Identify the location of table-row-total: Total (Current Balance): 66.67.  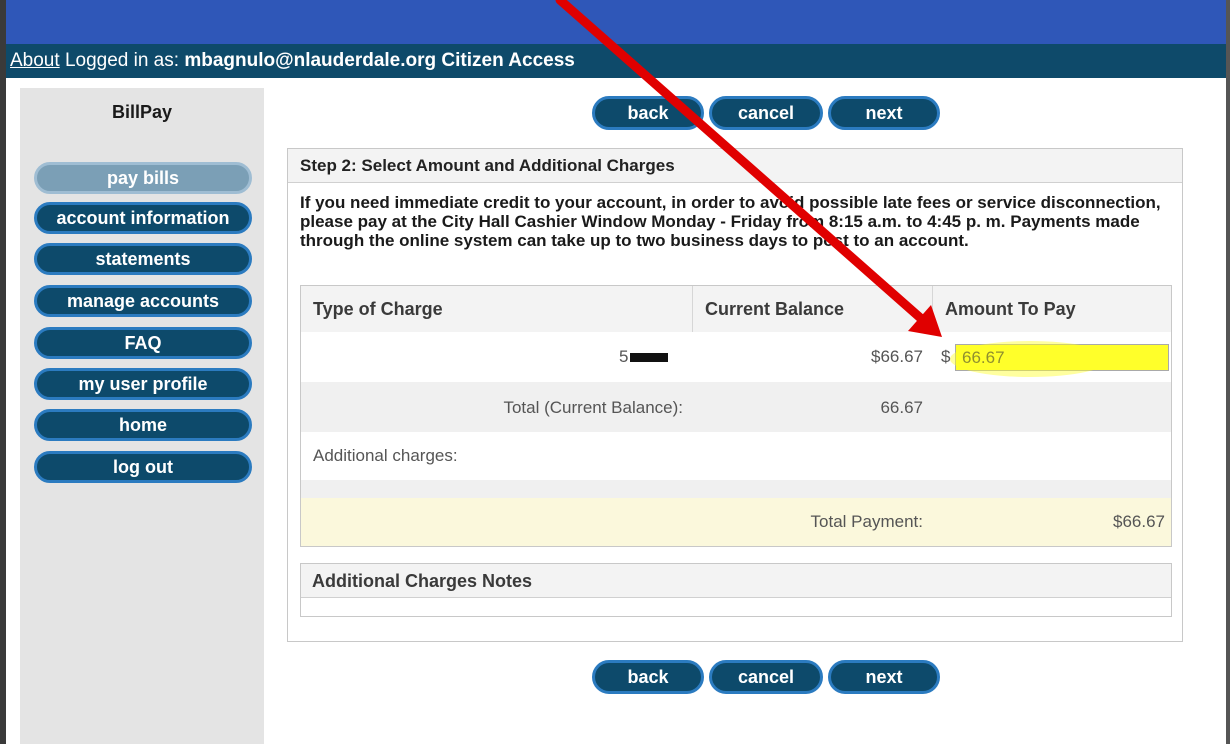
(736, 407).